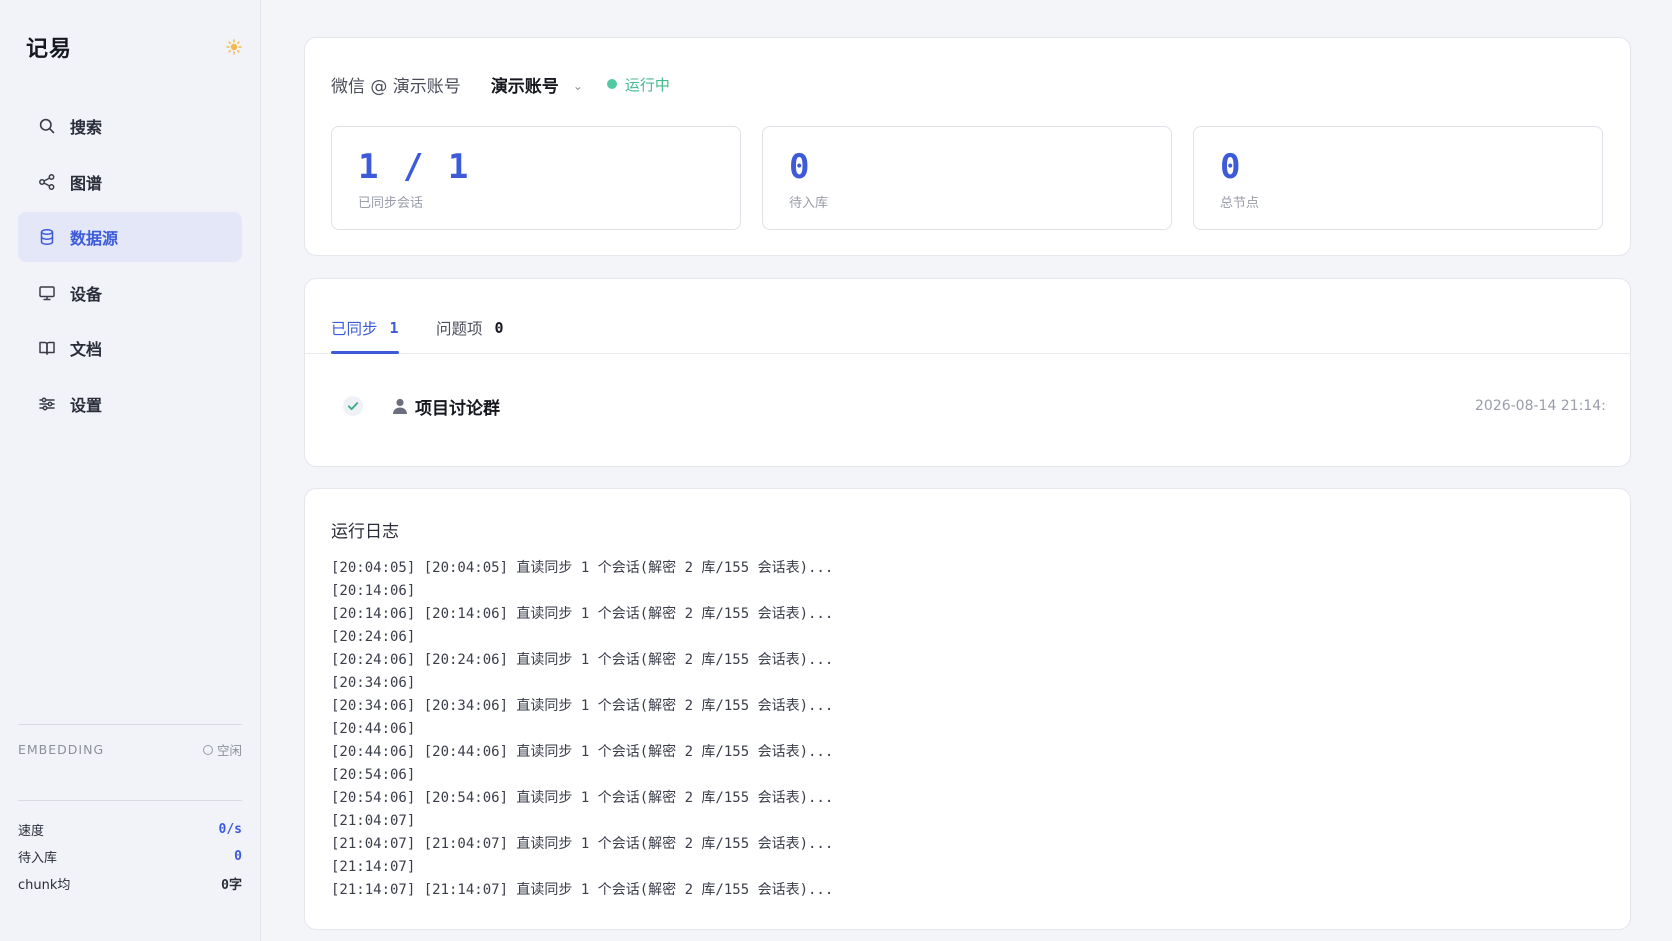 This screenshot has width=1672, height=941. Describe the element at coordinates (31, 831) in the screenshot. I see `stat-label: 速度` at that location.